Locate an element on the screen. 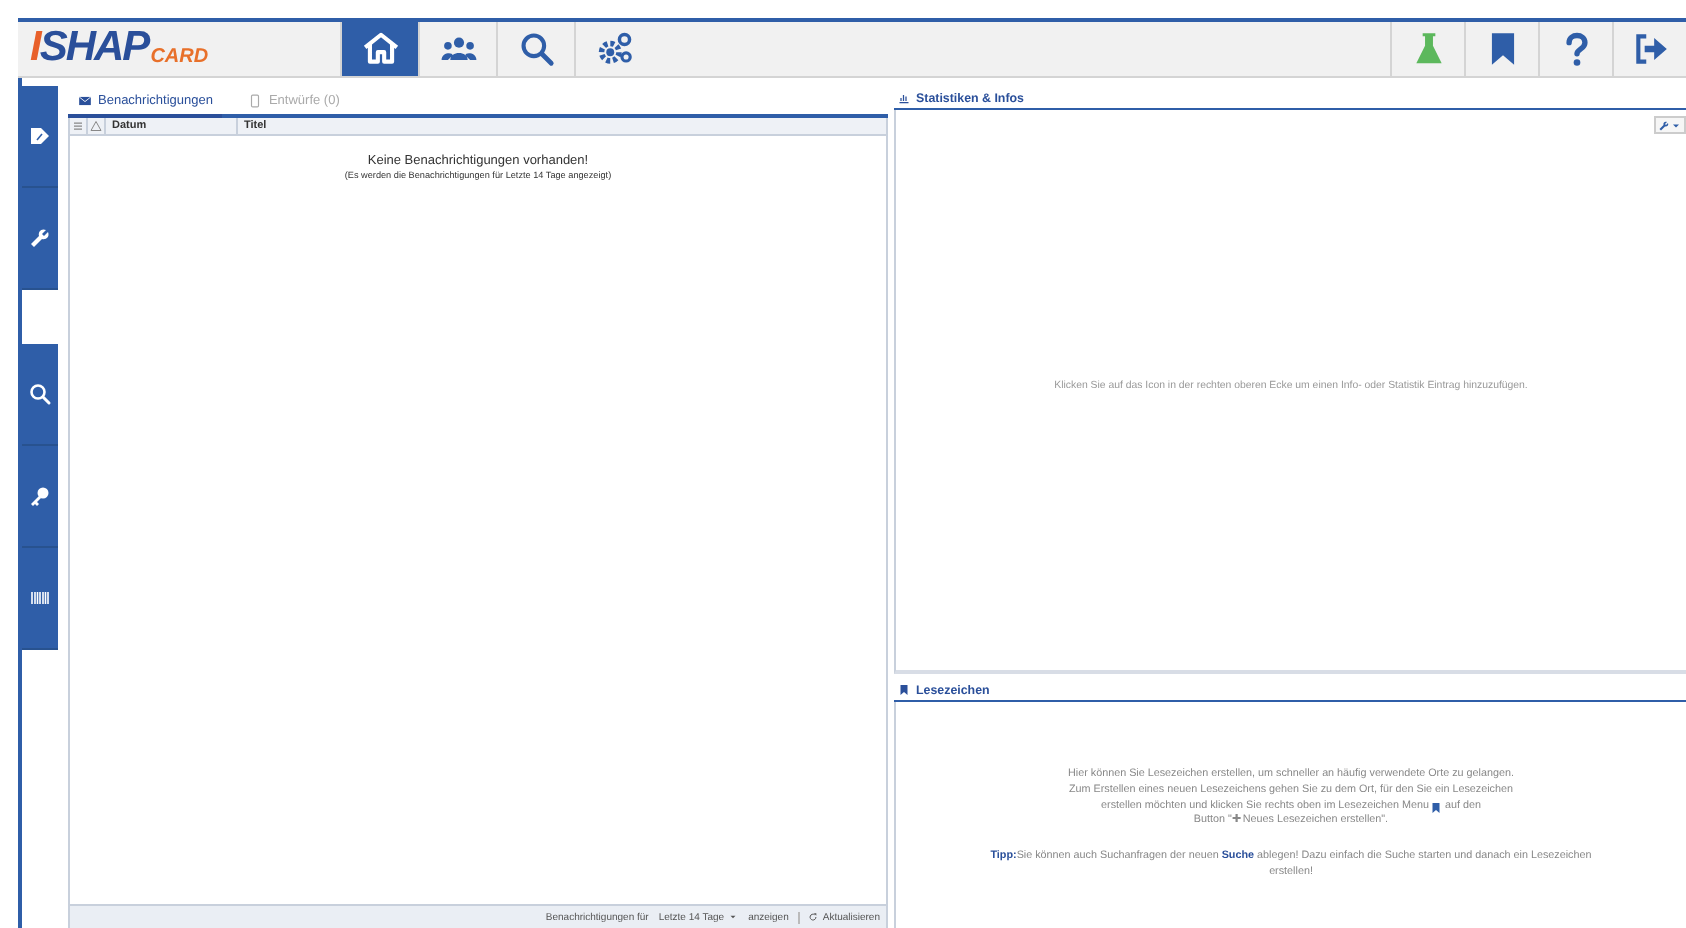  logo: ISHAPCARD is located at coordinates (119, 48).